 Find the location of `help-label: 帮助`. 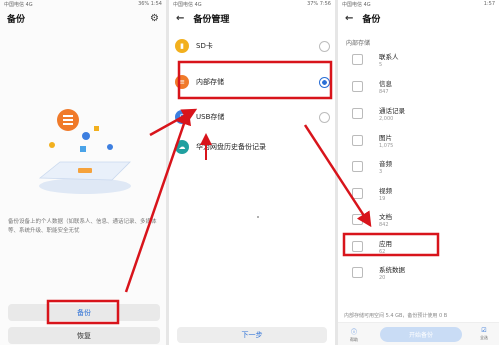

help-label: 帮助 is located at coordinates (354, 339).